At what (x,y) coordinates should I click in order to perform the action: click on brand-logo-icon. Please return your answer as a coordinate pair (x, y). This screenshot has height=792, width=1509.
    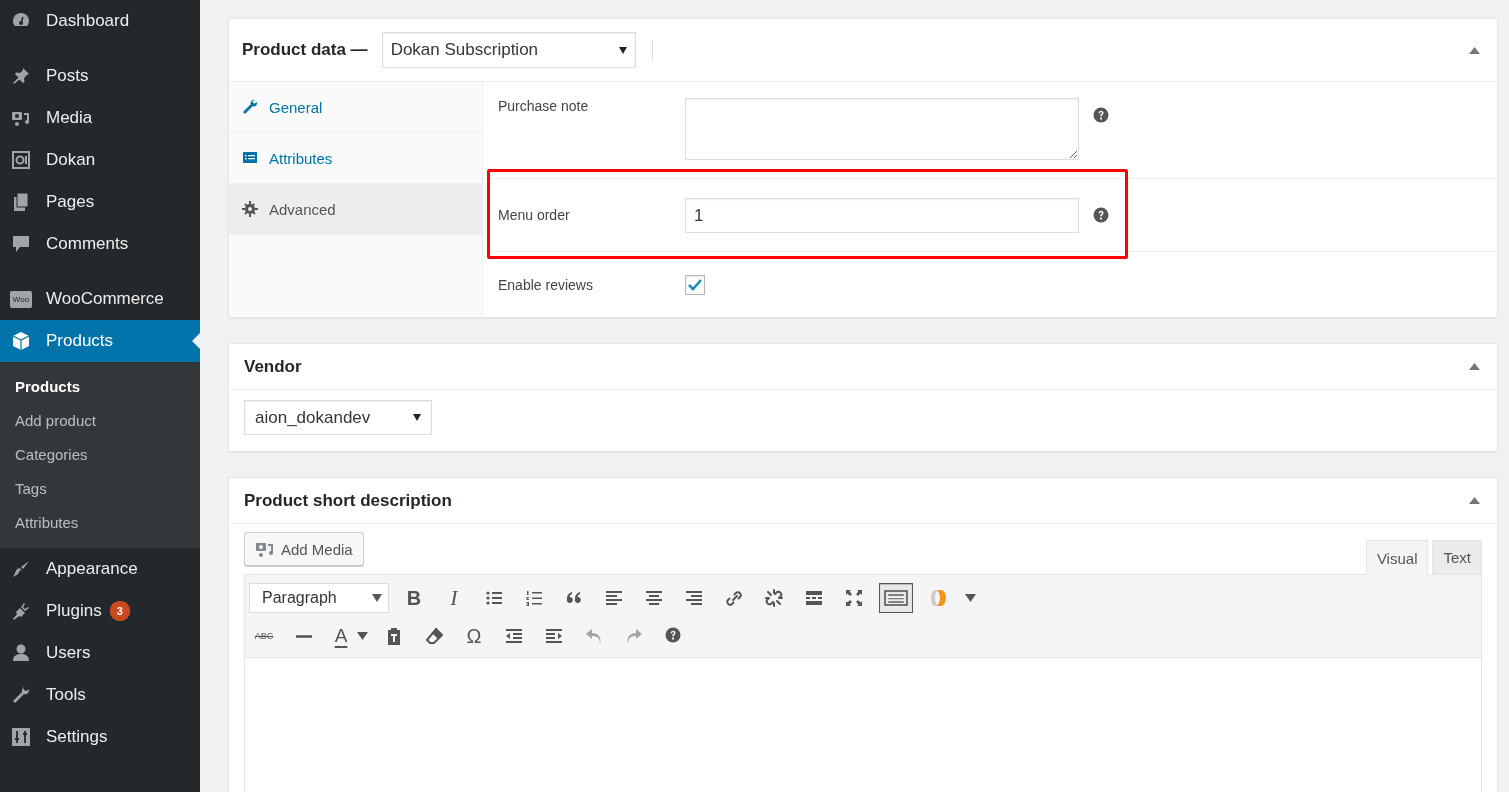
    Looking at the image, I should click on (938, 598).